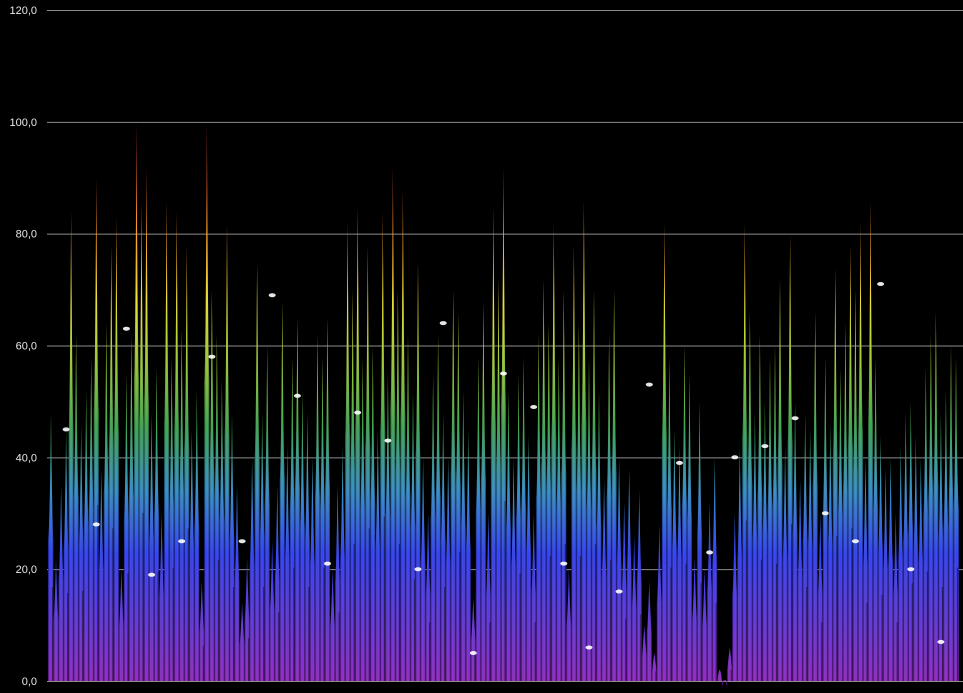  I want to click on y-tick-label: 120,0, so click(23, 11).